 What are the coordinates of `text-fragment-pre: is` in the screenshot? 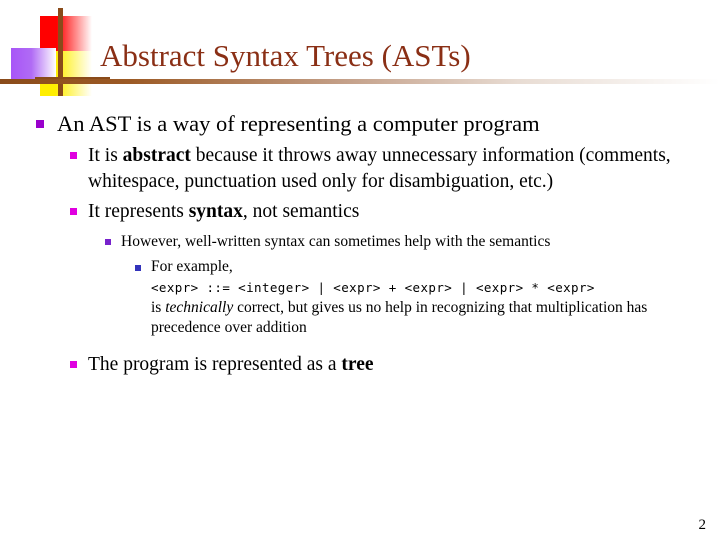 It's located at (158, 307).